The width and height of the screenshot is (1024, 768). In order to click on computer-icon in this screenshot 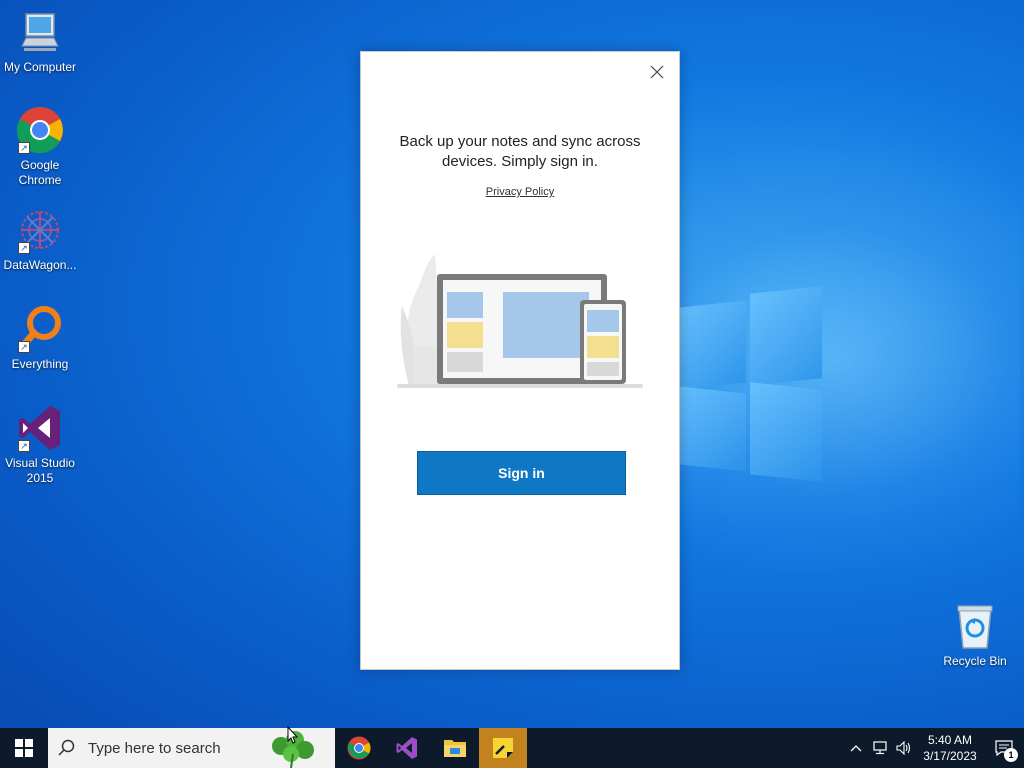, I will do `click(40, 32)`.